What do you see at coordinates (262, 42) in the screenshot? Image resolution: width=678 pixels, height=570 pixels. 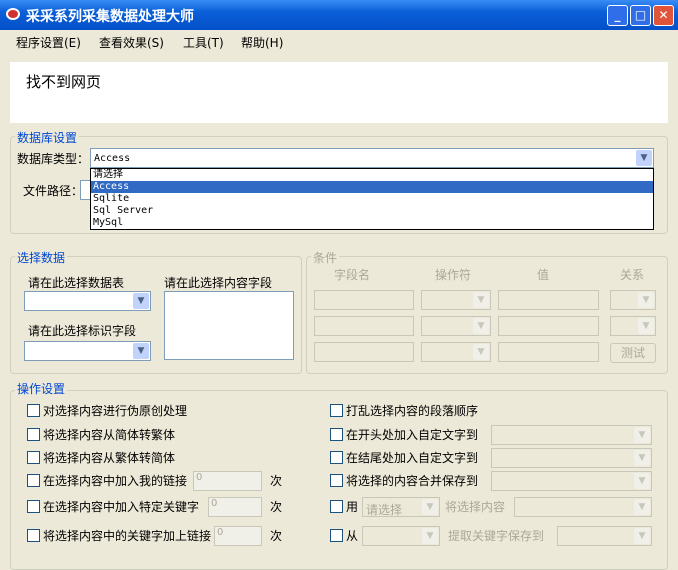 I see `menu-help: 帮助(H)` at bounding box center [262, 42].